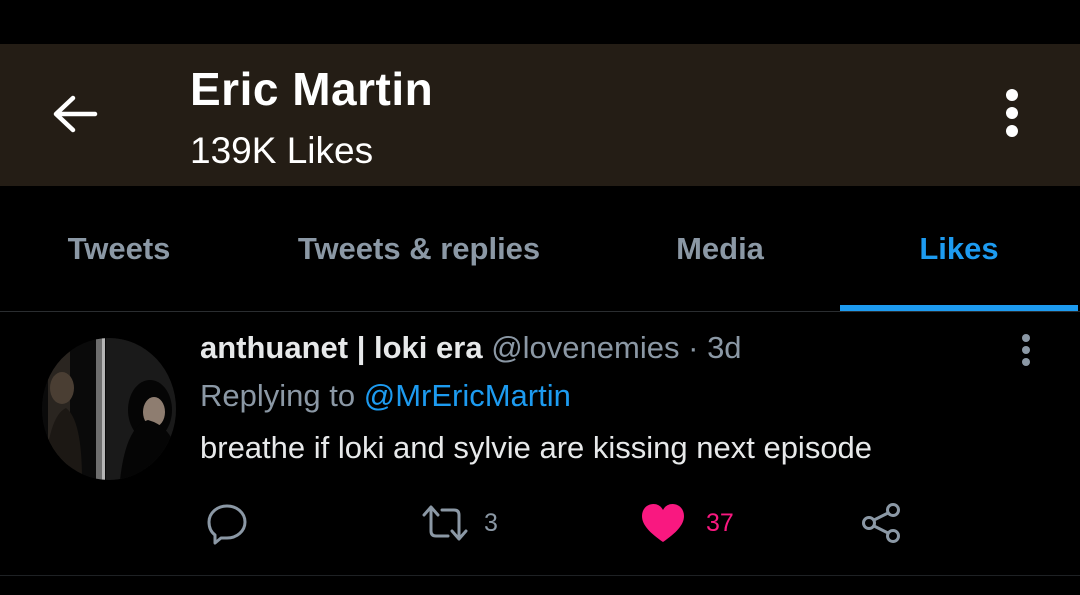 This screenshot has width=1080, height=595. I want to click on avatar-image, so click(109, 409).